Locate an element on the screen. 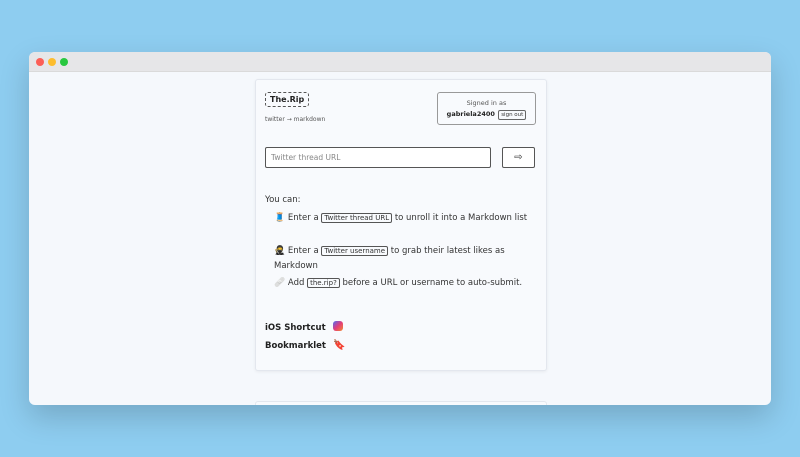 This screenshot has width=800, height=457. close-window-button is located at coordinates (40, 62).